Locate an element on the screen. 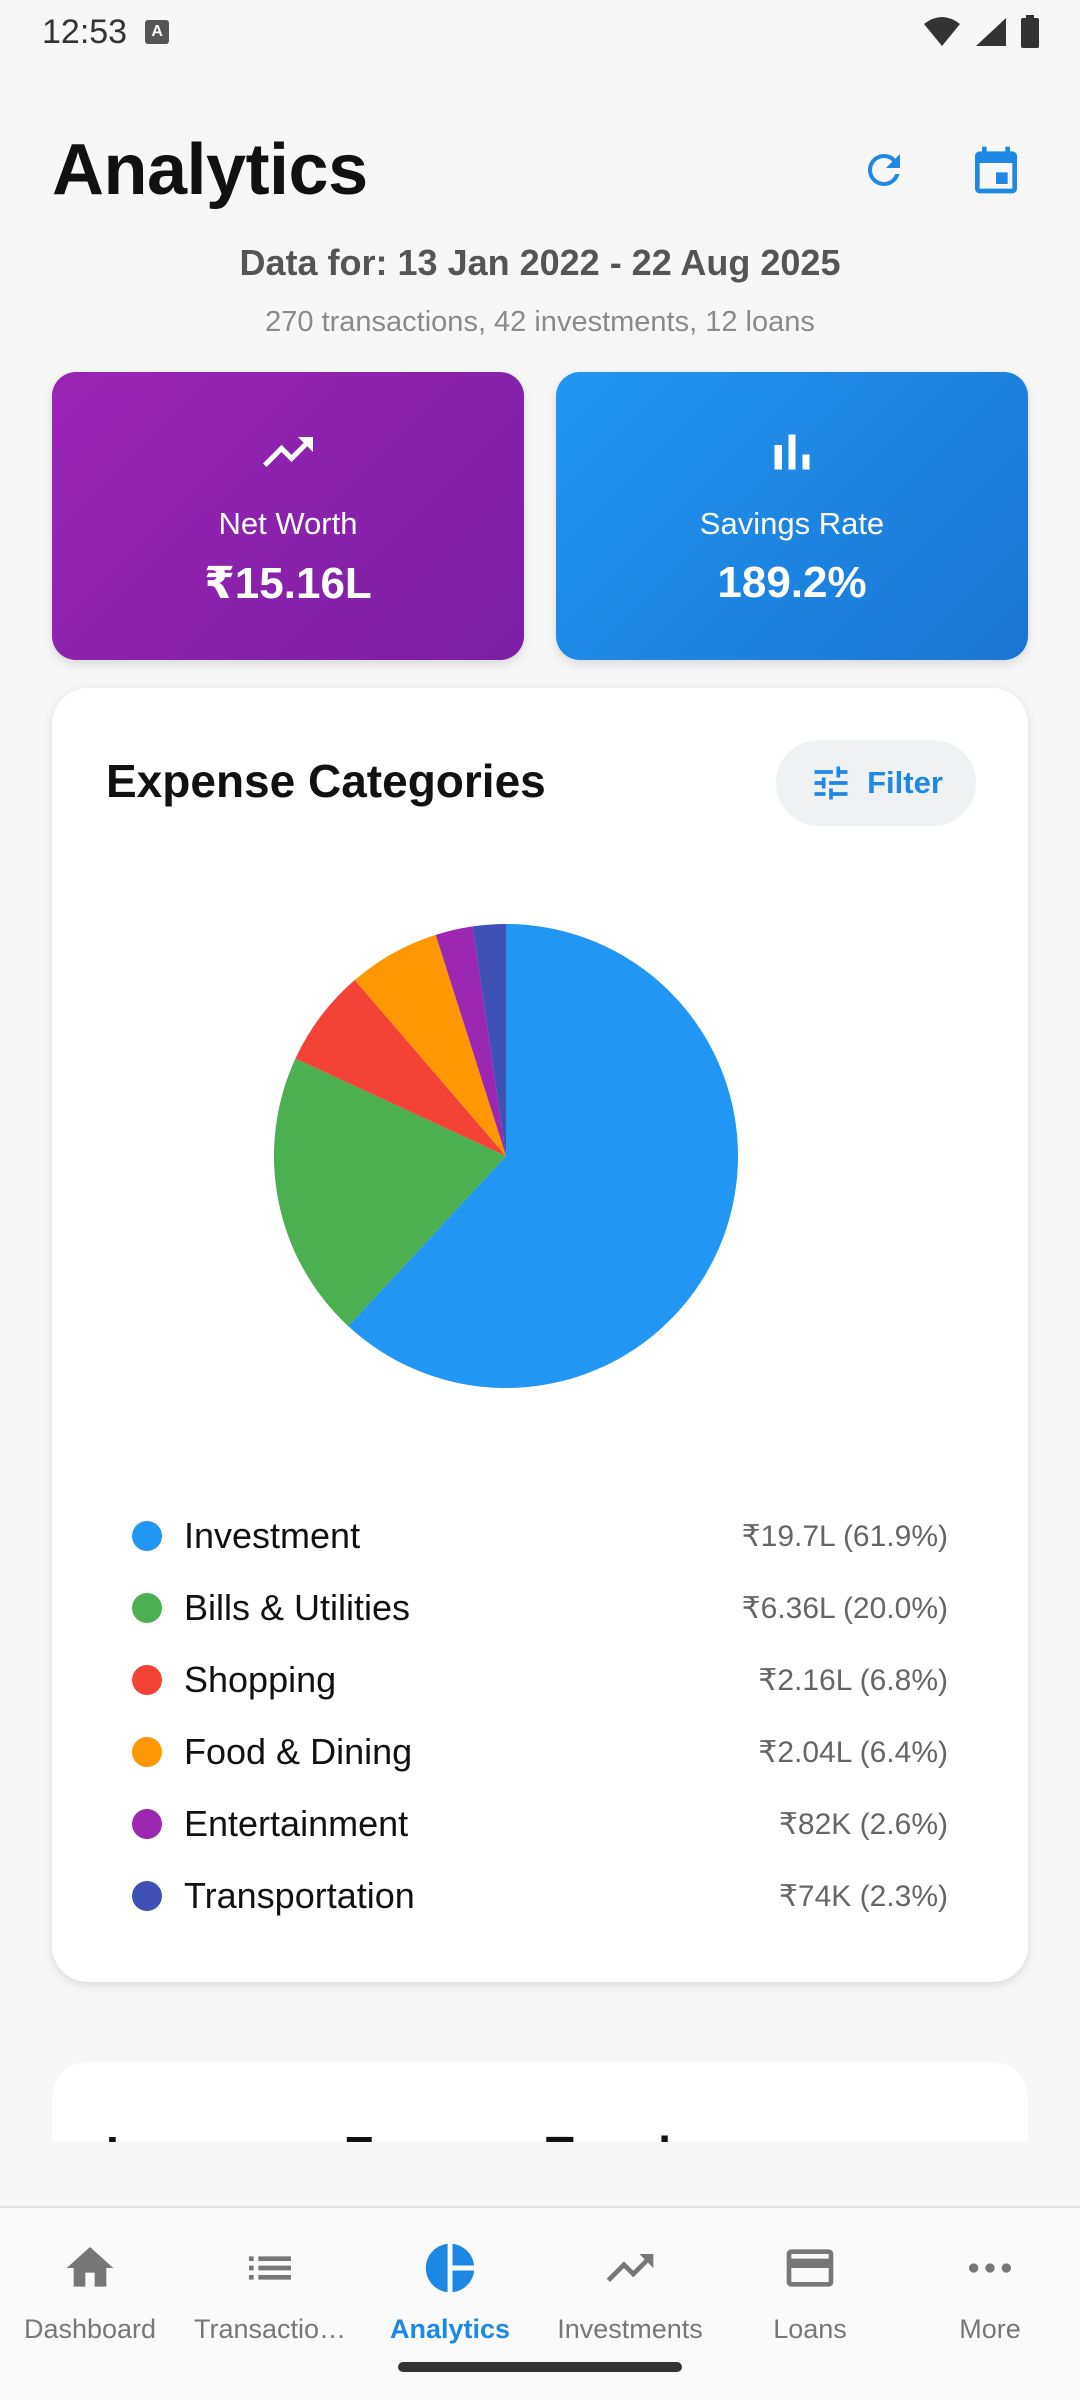 This screenshot has height=2400, width=1080. legend-category-value: ₹2.16L (6.8%) is located at coordinates (853, 1680).